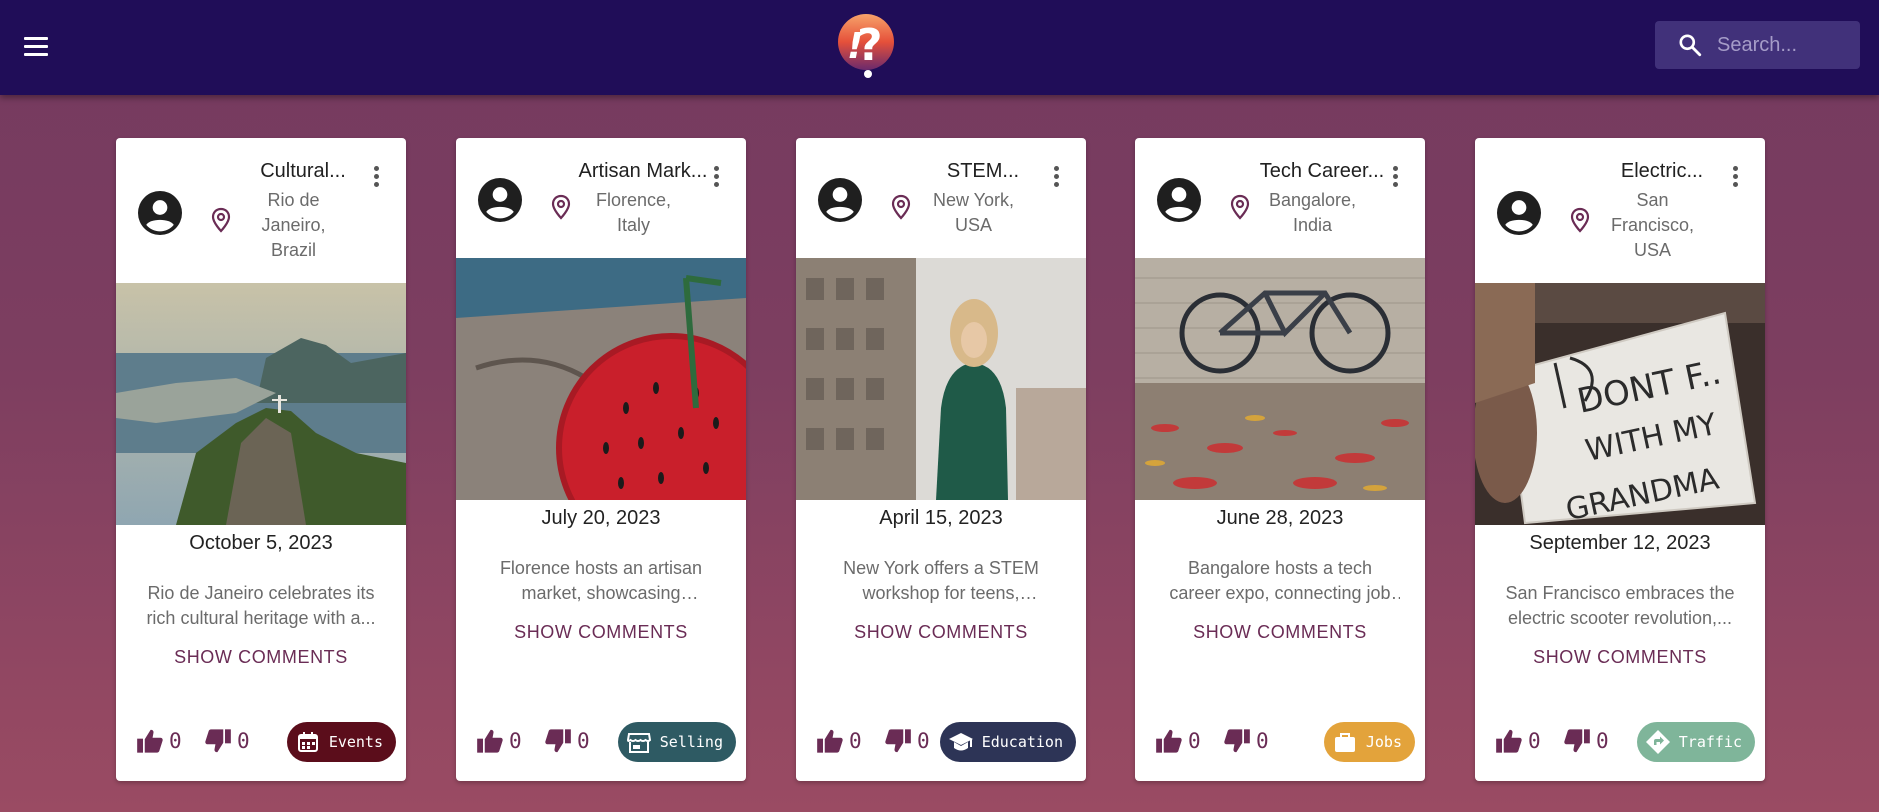 The image size is (1879, 812). What do you see at coordinates (1690, 45) in the screenshot?
I see `search-icon` at bounding box center [1690, 45].